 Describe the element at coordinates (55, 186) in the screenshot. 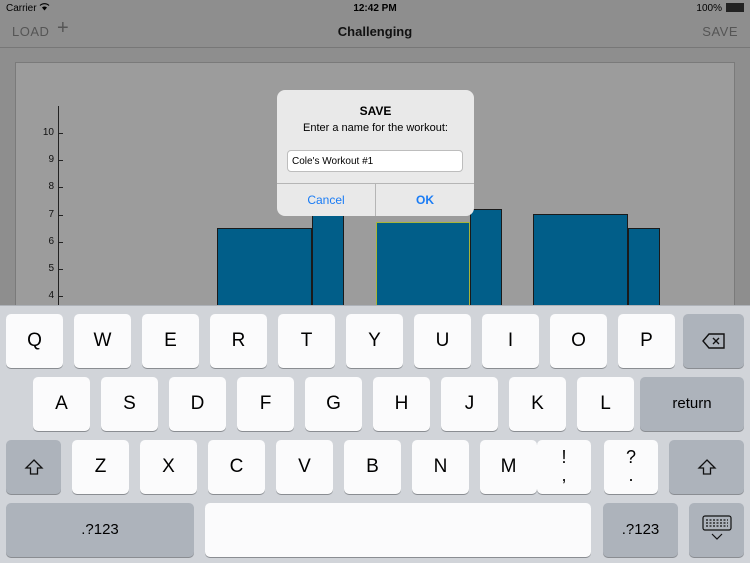

I see `y-tick-label: 8` at that location.